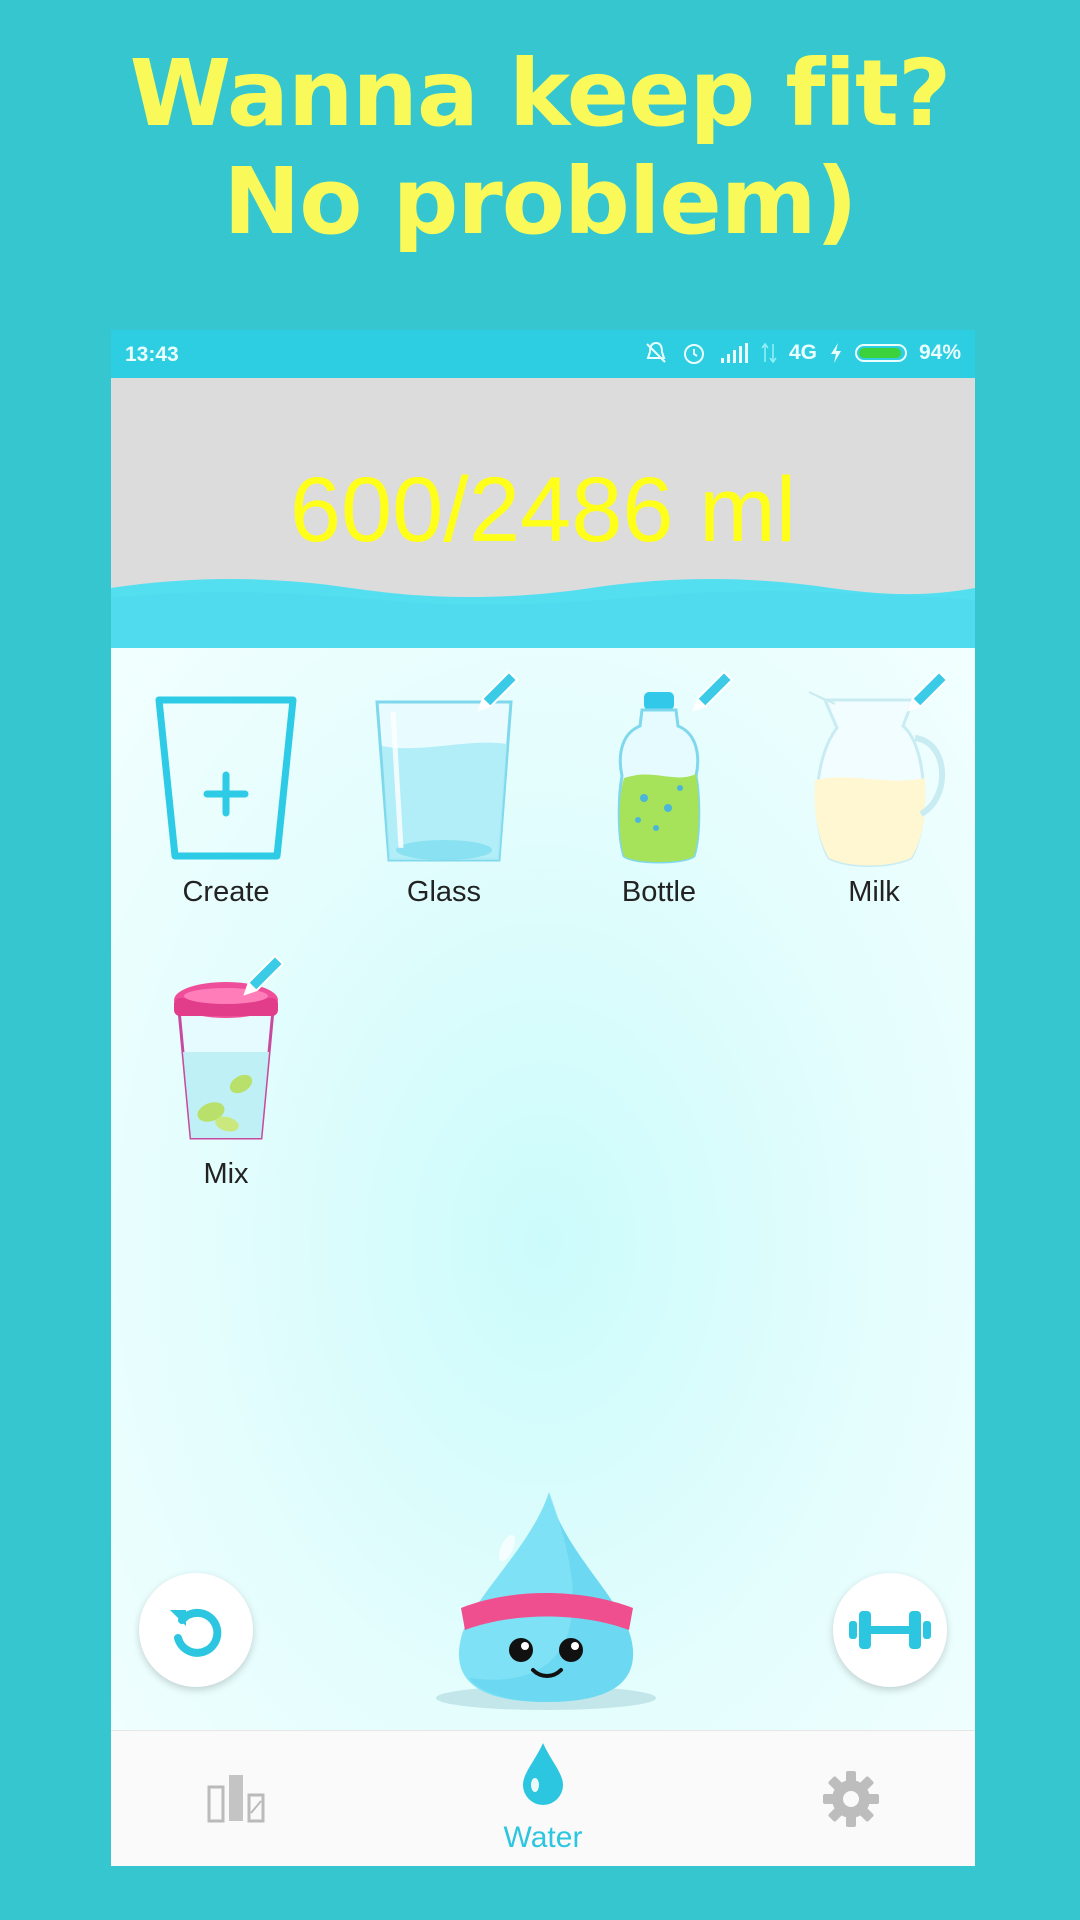  Describe the element at coordinates (444, 892) in the screenshot. I see `drink-label: Glass` at that location.